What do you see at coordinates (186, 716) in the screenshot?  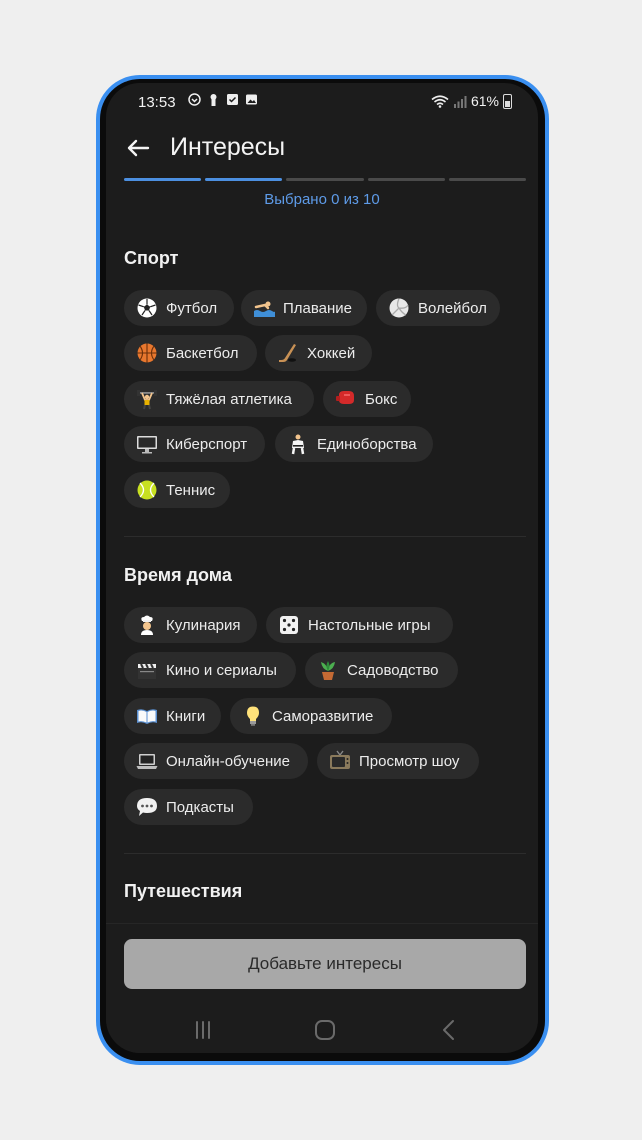 I see `chip-label: Книги` at bounding box center [186, 716].